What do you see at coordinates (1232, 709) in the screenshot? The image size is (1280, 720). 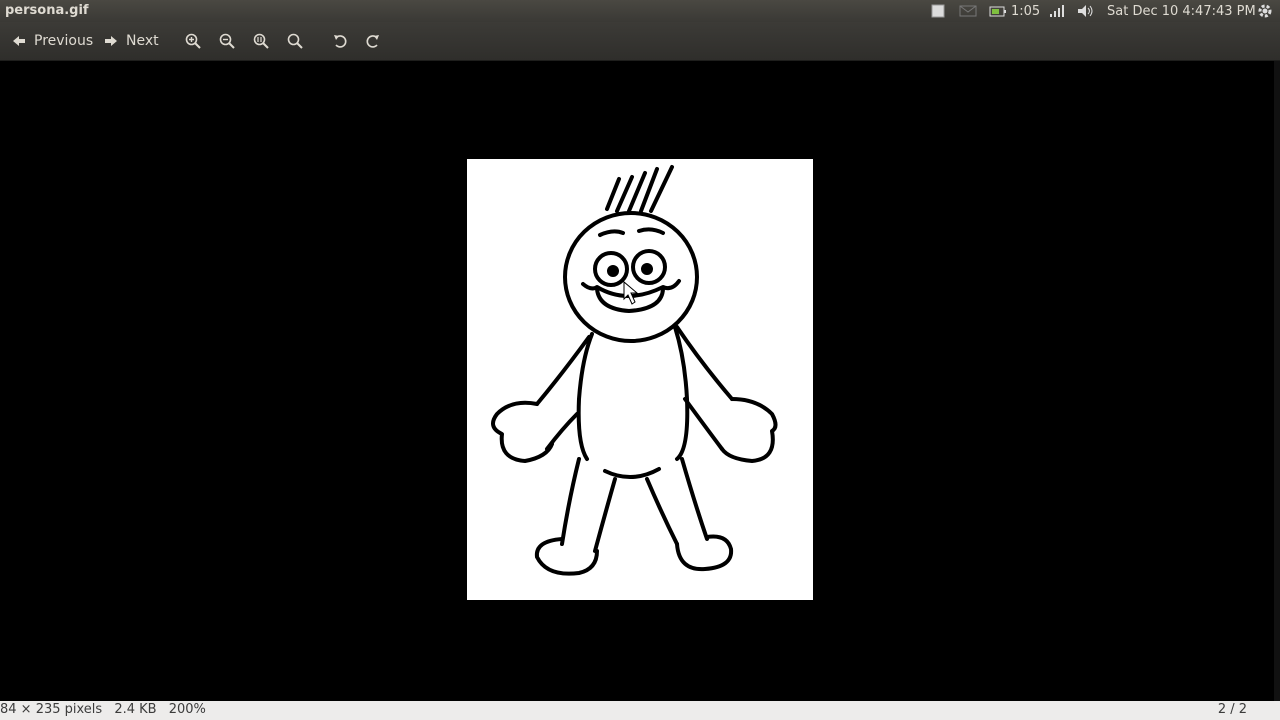 I see `image-position: 2 / 2` at bounding box center [1232, 709].